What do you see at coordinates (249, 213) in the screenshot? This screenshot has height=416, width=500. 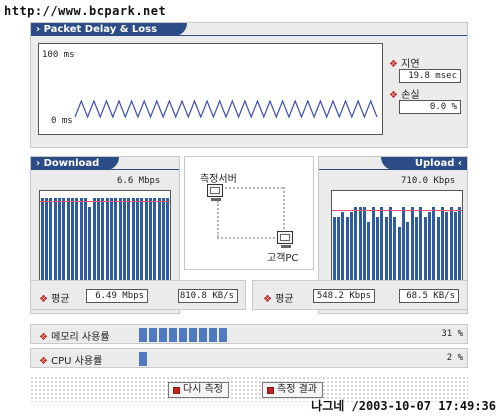 I see `network-diagram: 측정서버 고객PC` at bounding box center [249, 213].